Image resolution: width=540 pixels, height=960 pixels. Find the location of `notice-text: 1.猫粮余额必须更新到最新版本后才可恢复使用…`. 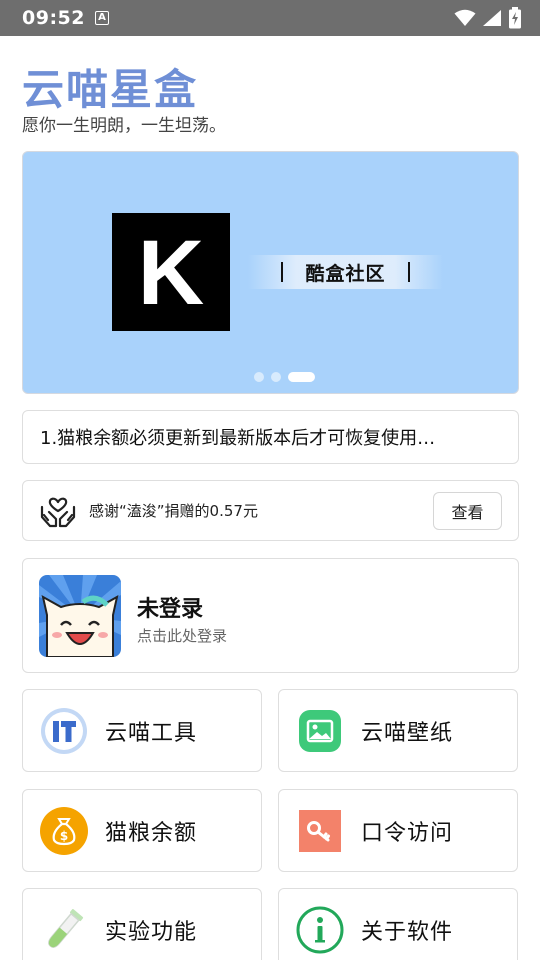

notice-text: 1.猫粮余额必须更新到最新版本后才可恢复使用… is located at coordinates (238, 438).